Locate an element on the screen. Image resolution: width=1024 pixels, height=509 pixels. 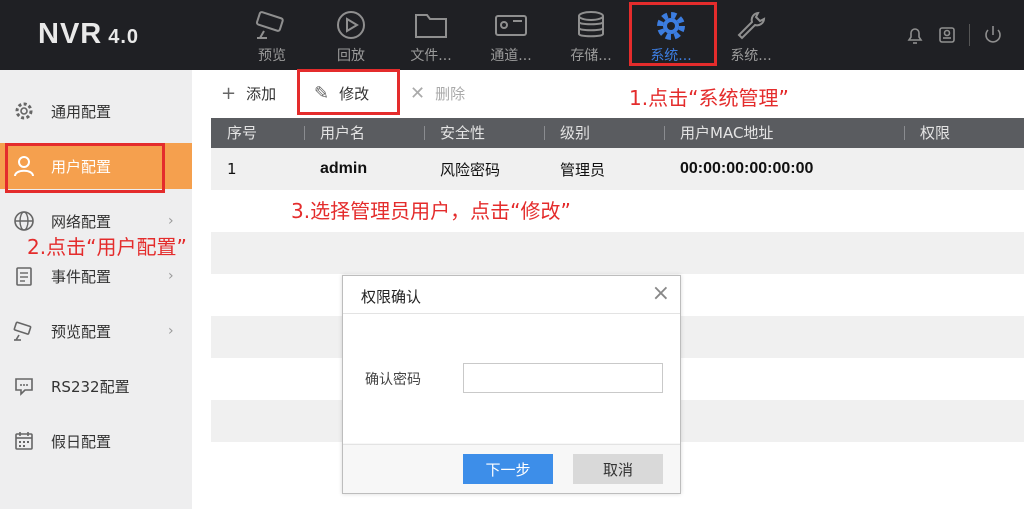
nav-preview: 预览 is located at coordinates (272, 35).